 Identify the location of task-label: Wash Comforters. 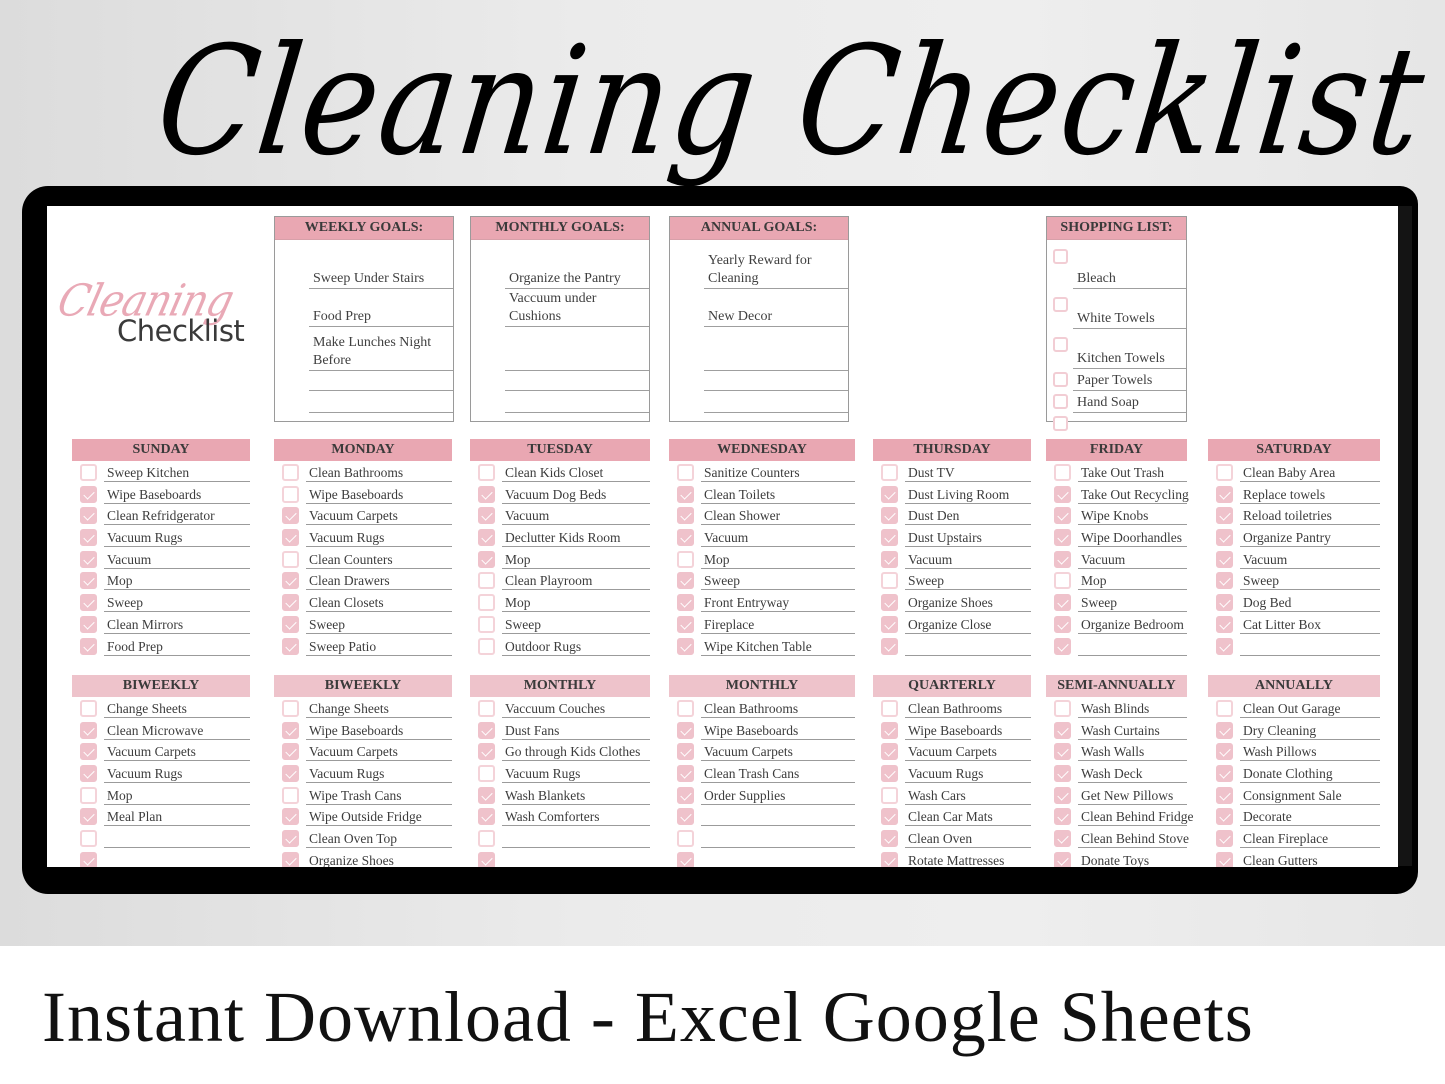
(576, 816).